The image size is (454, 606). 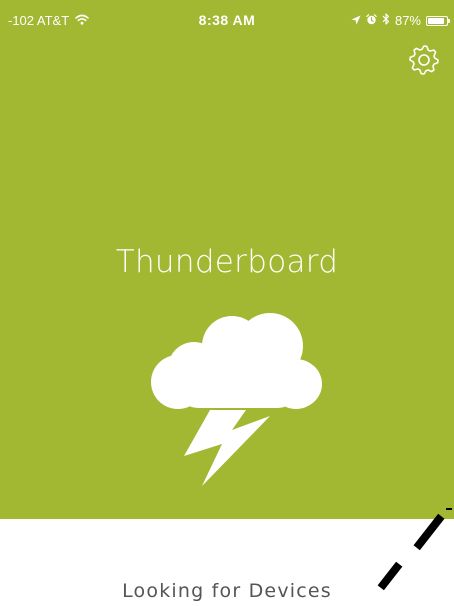 I want to click on app-title: Thunderboard, so click(x=227, y=262).